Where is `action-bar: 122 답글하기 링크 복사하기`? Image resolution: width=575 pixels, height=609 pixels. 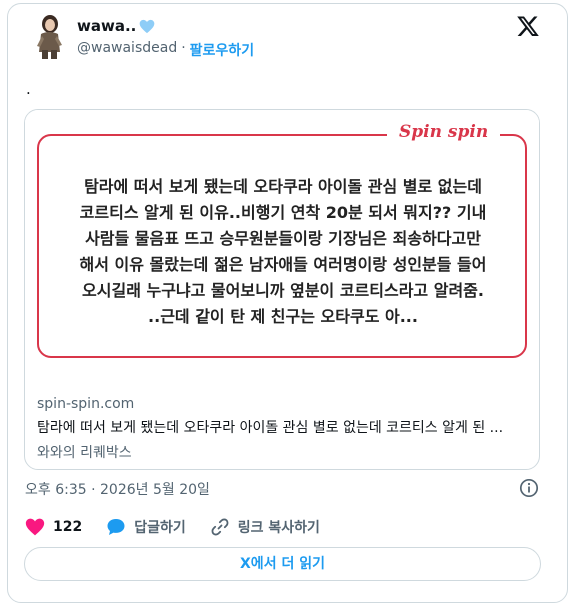
action-bar: 122 답글하기 링크 복사하기 is located at coordinates (184, 527).